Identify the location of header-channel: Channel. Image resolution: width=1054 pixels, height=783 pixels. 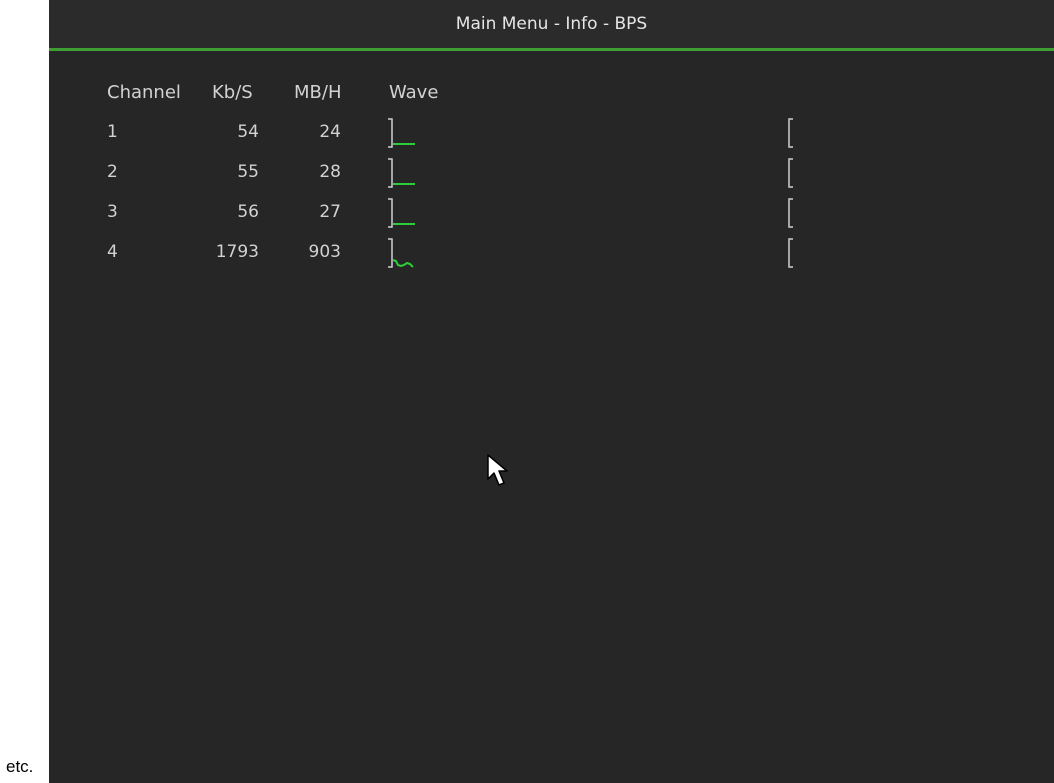
(144, 92).